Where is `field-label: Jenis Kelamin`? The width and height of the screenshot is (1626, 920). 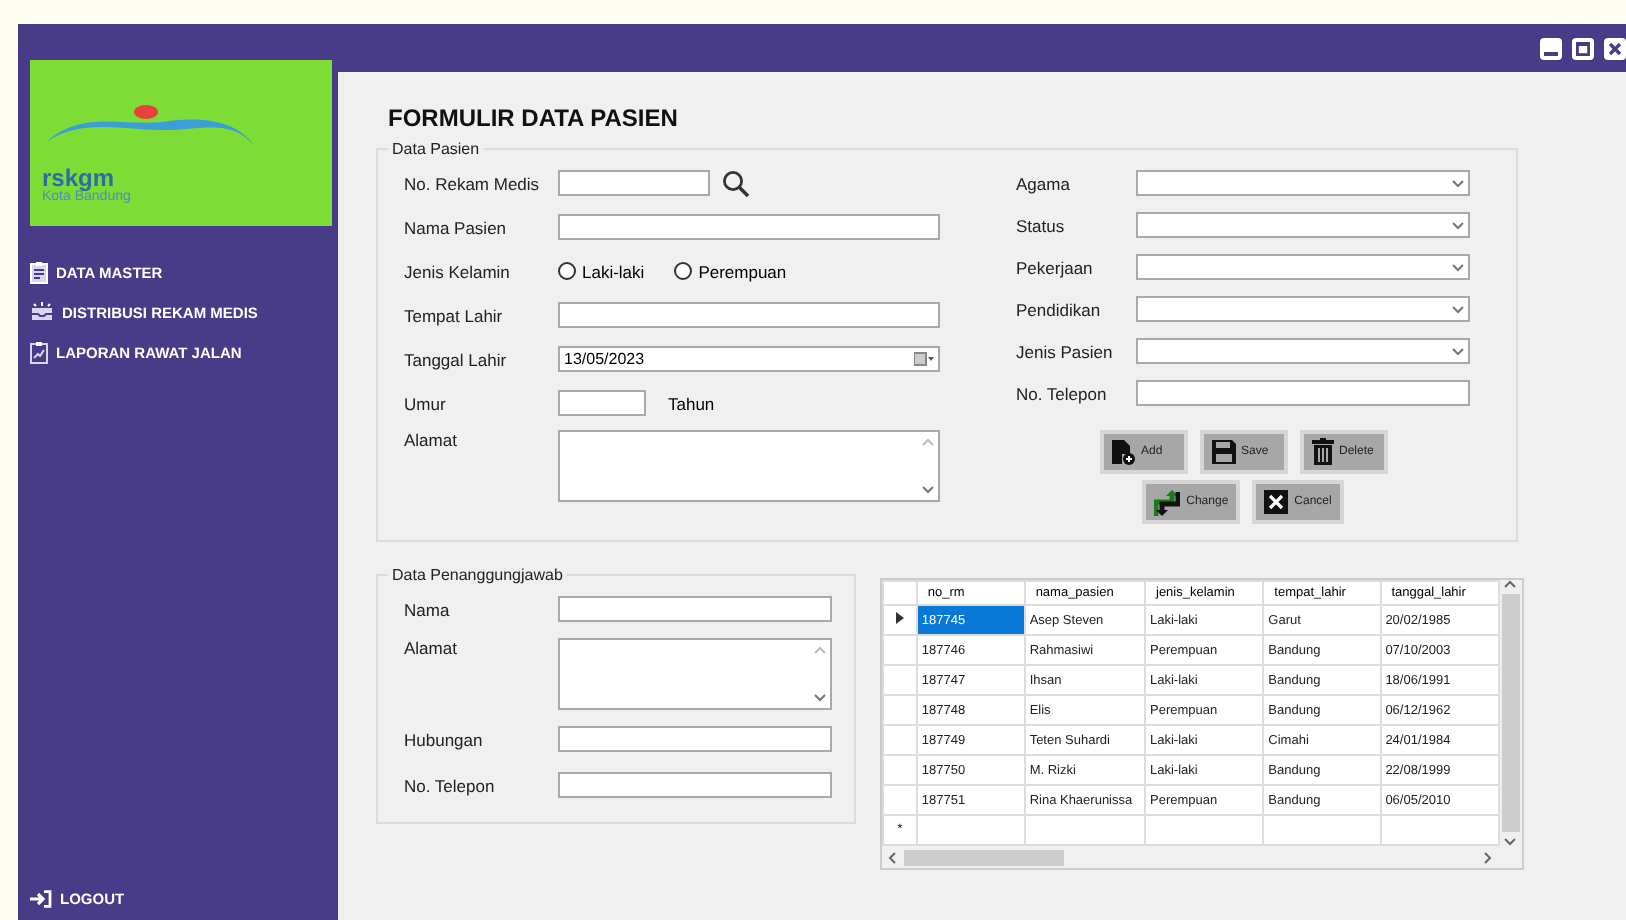 field-label: Jenis Kelamin is located at coordinates (458, 271).